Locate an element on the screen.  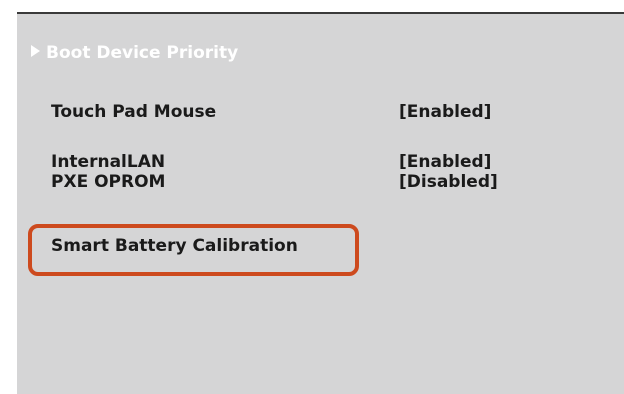
pxe-oprom-value: [Disabled] is located at coordinates (448, 182).